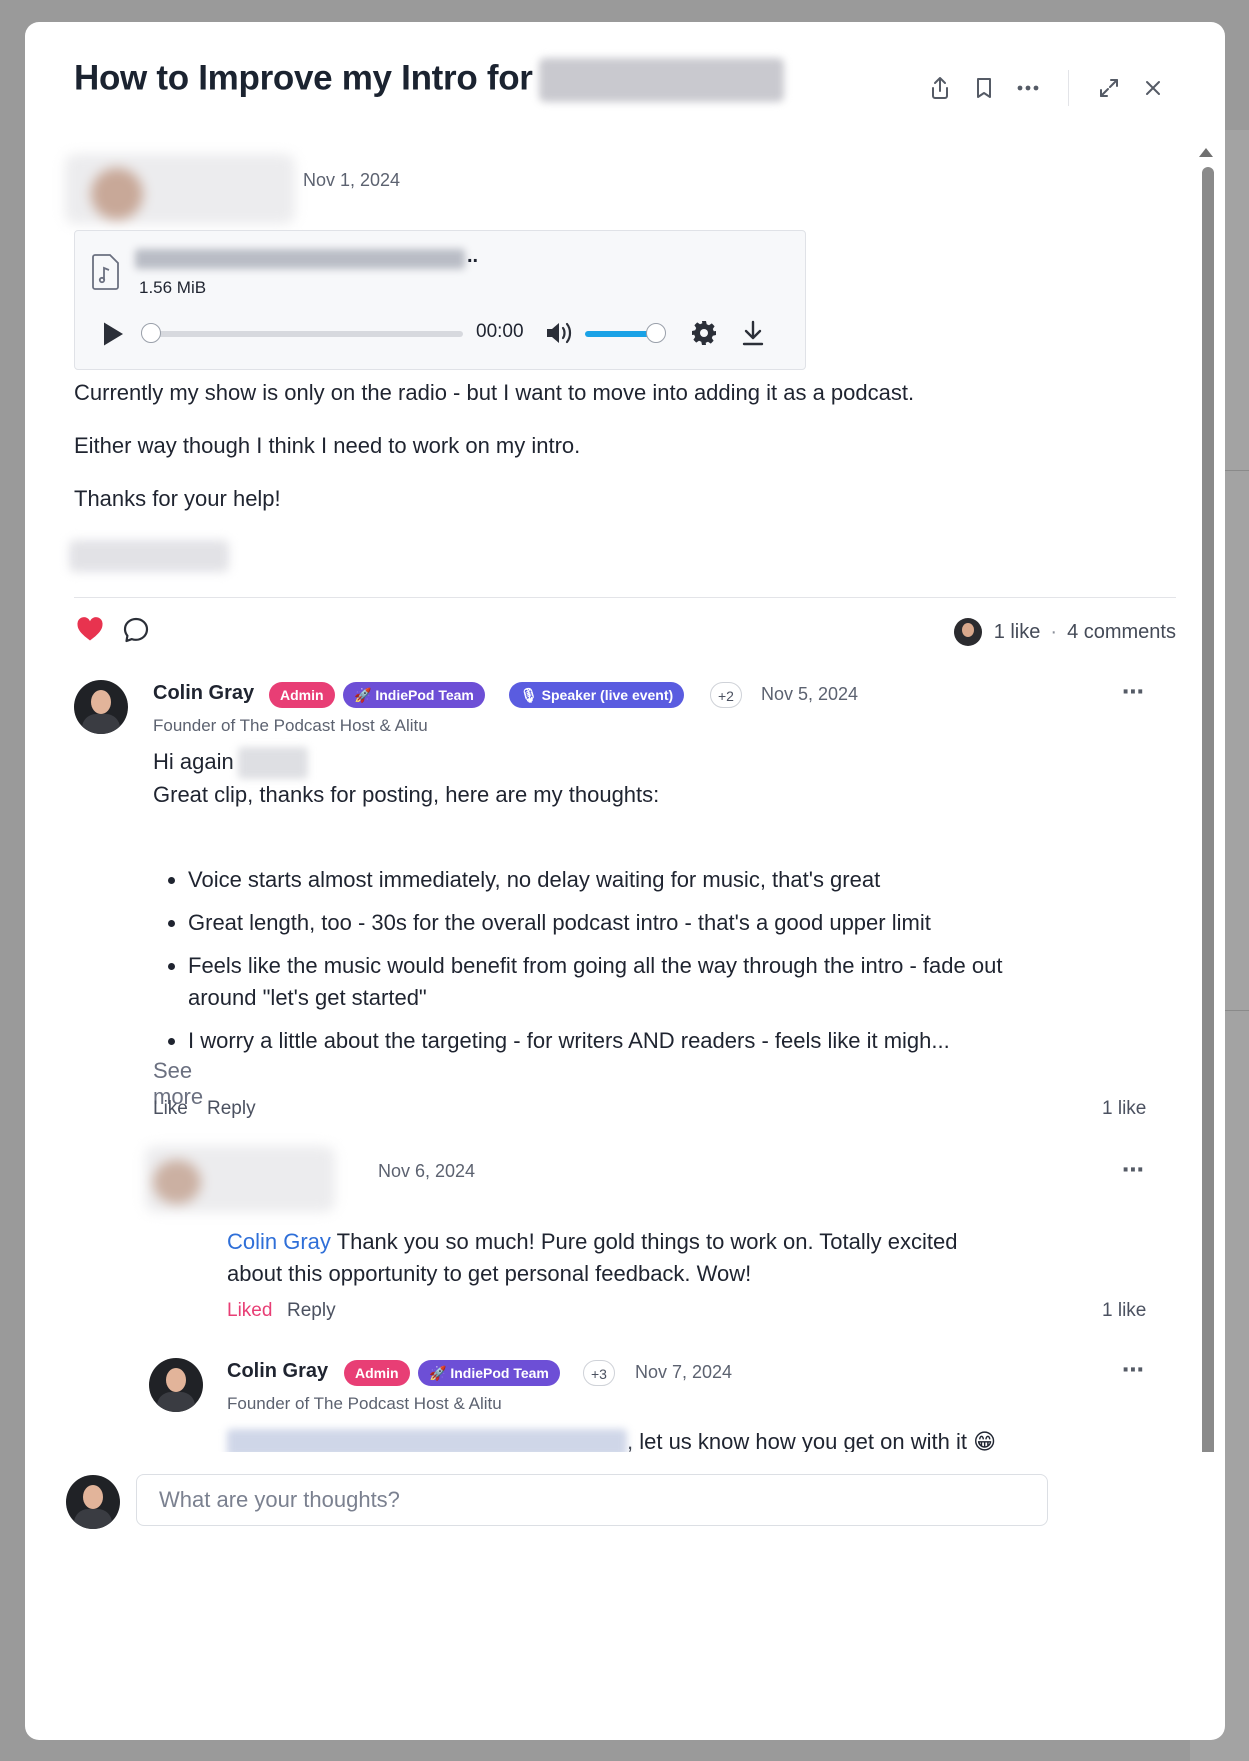 The height and width of the screenshot is (1761, 1249). Describe the element at coordinates (93, 1502) in the screenshot. I see `current-user-avatar` at that location.